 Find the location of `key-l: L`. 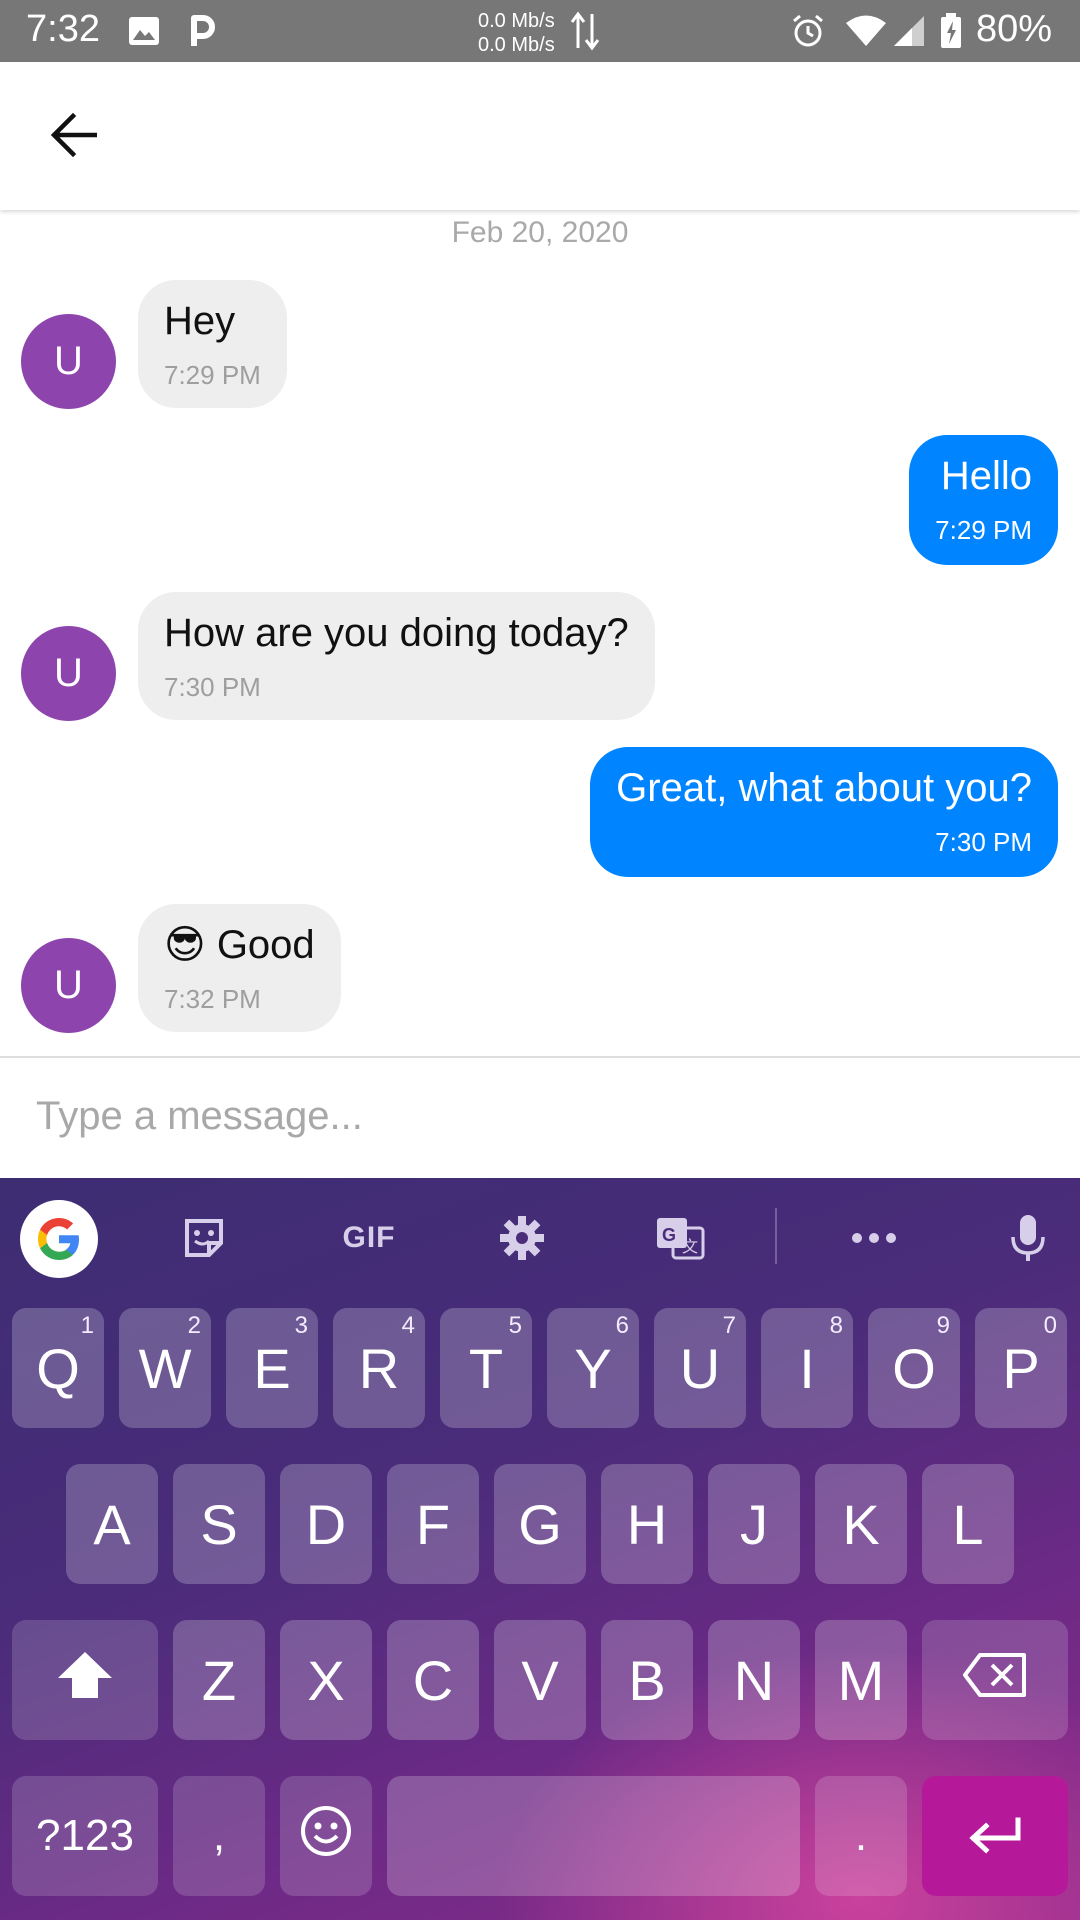

key-l: L is located at coordinates (968, 1524).